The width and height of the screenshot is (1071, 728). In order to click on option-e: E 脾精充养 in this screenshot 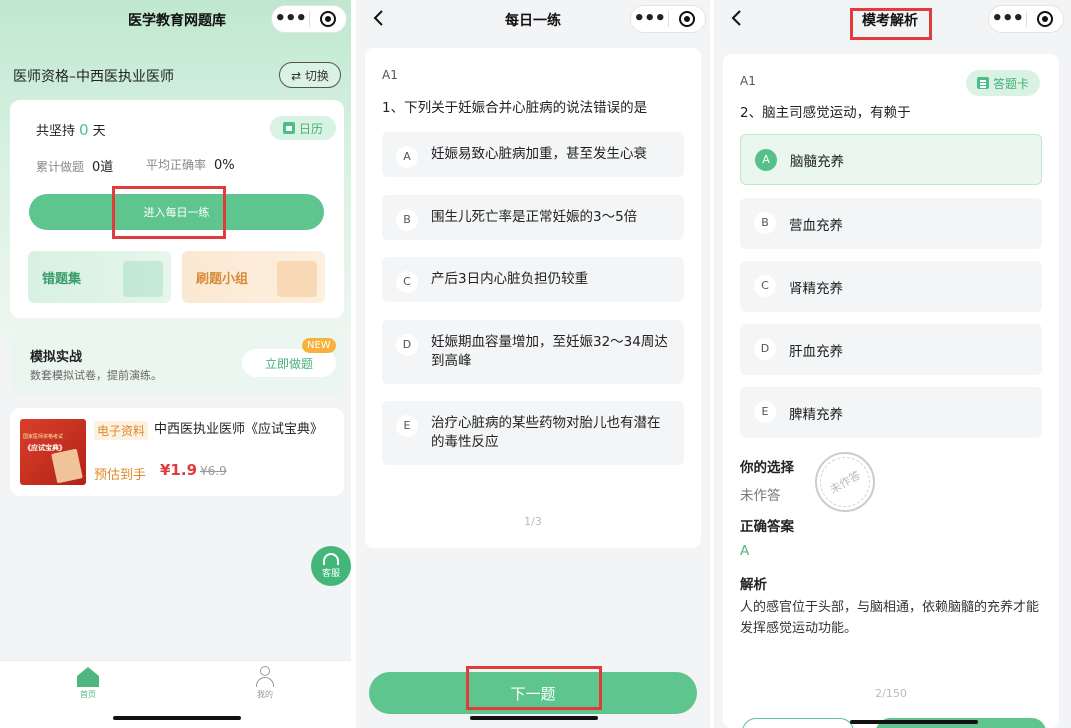, I will do `click(891, 412)`.